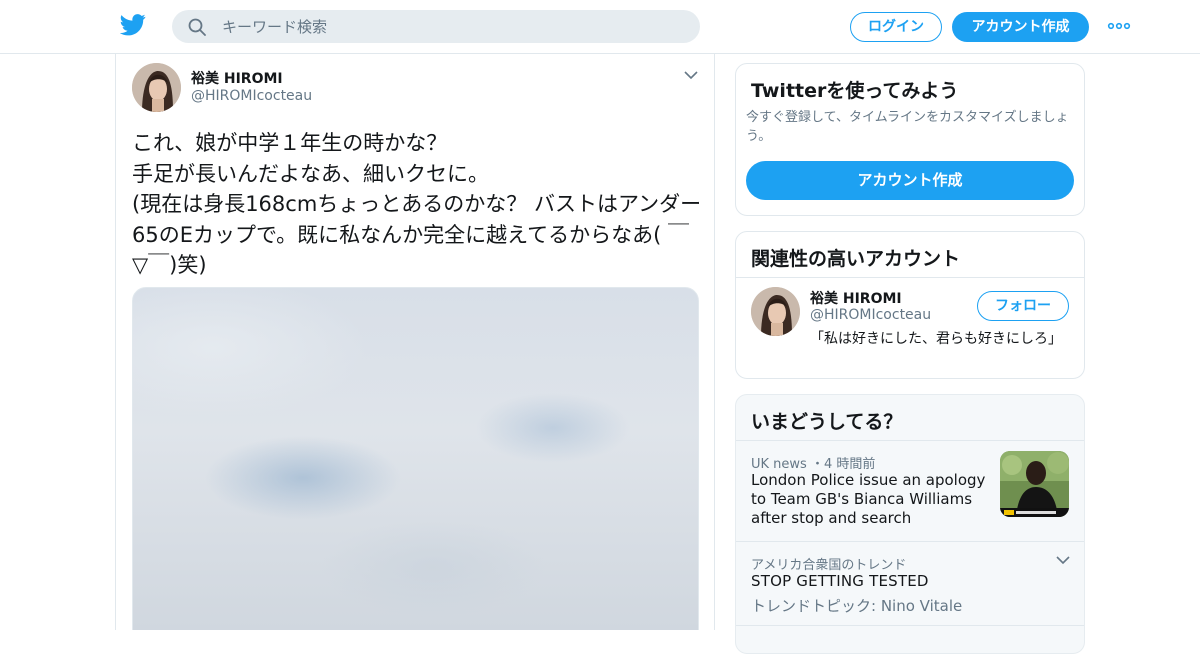 Image resolution: width=1200 pixels, height=654 pixels. What do you see at coordinates (1034, 484) in the screenshot?
I see `trend-thumbnail` at bounding box center [1034, 484].